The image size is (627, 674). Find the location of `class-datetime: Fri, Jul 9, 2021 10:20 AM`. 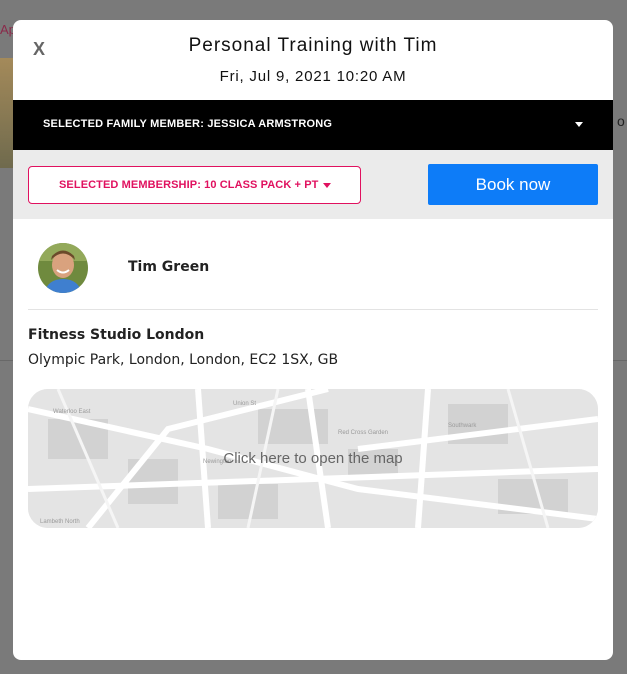

class-datetime: Fri, Jul 9, 2021 10:20 AM is located at coordinates (313, 76).